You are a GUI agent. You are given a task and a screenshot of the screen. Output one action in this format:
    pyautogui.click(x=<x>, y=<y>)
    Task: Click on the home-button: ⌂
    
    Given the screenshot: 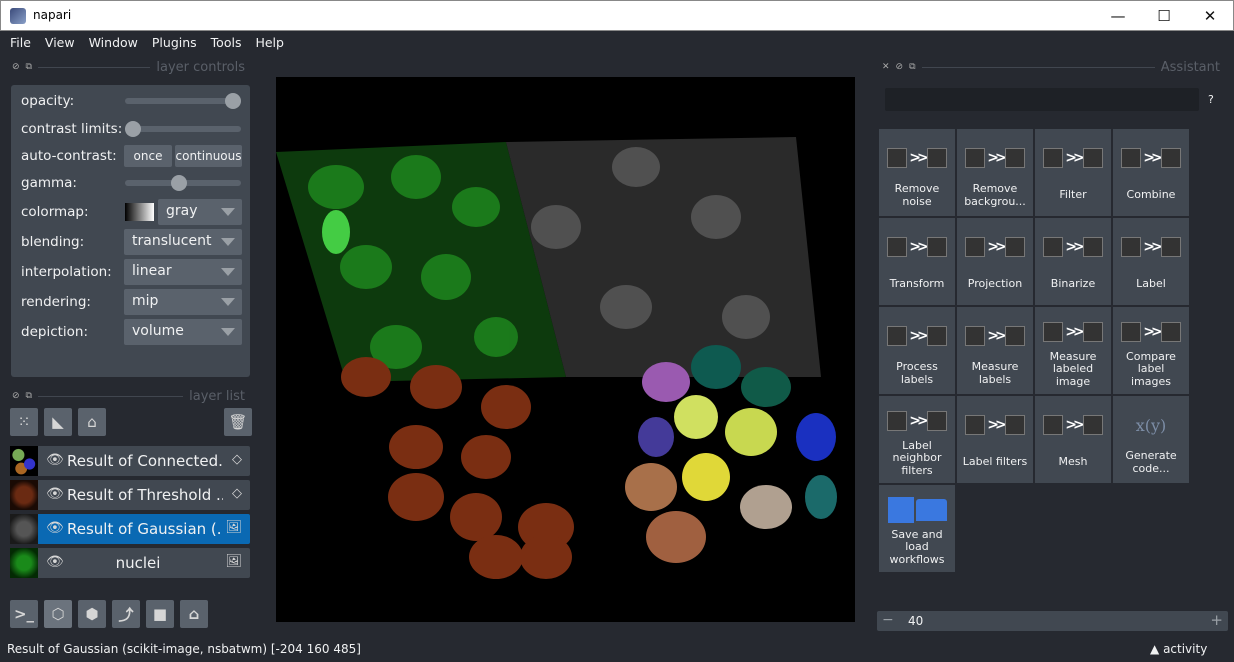 What is the action you would take?
    pyautogui.click(x=194, y=614)
    